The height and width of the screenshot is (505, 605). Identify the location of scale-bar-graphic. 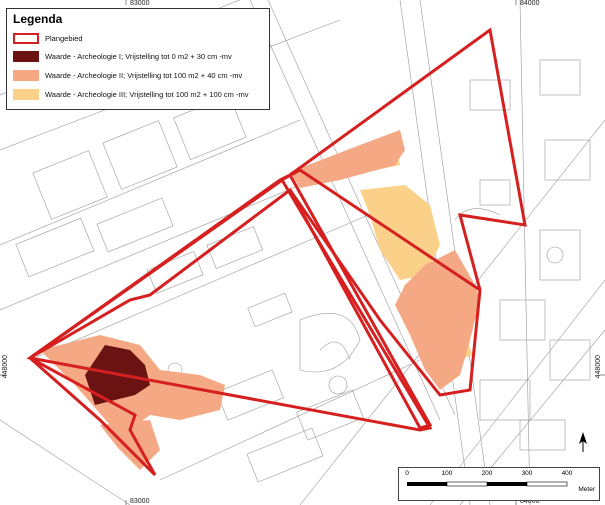
(487, 484).